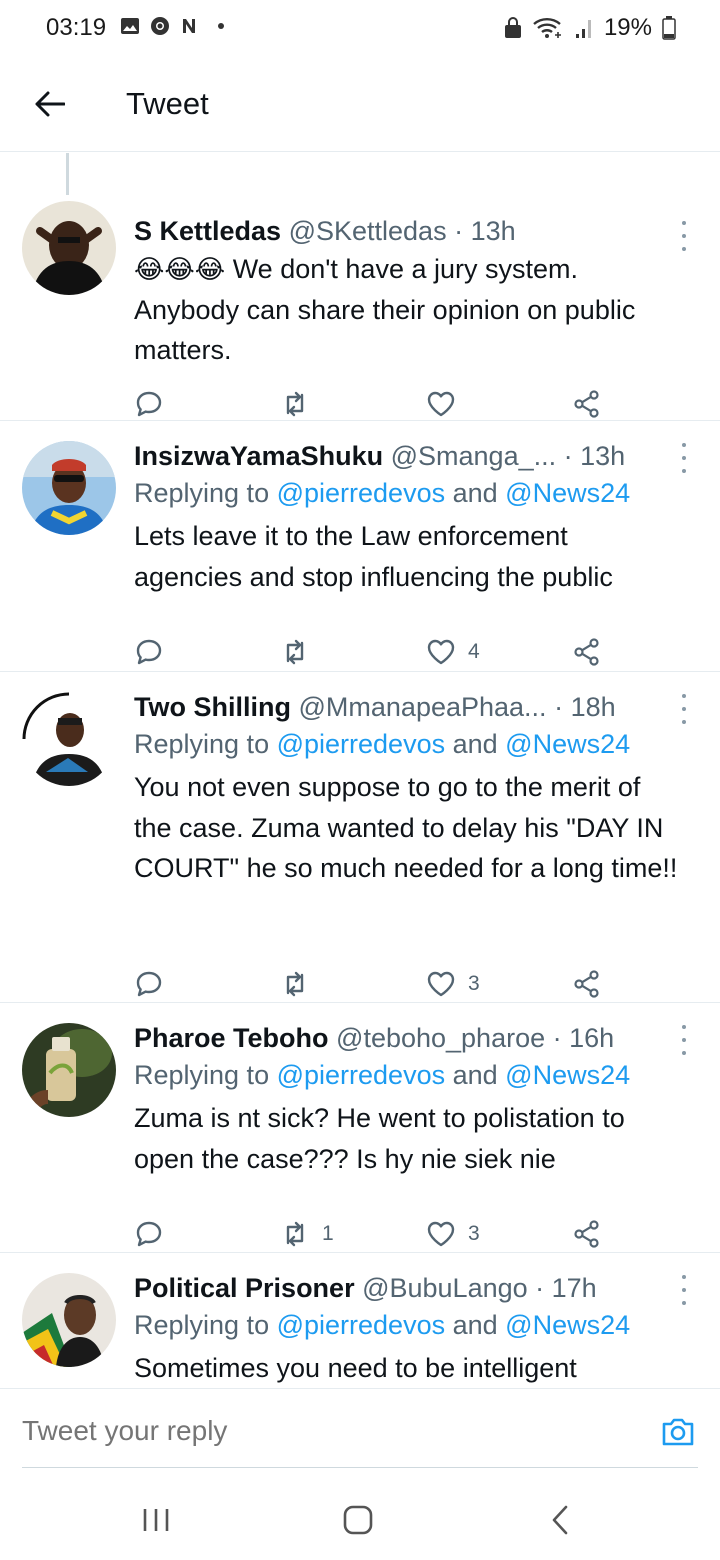  I want to click on recents-icon, so click(156, 1520).